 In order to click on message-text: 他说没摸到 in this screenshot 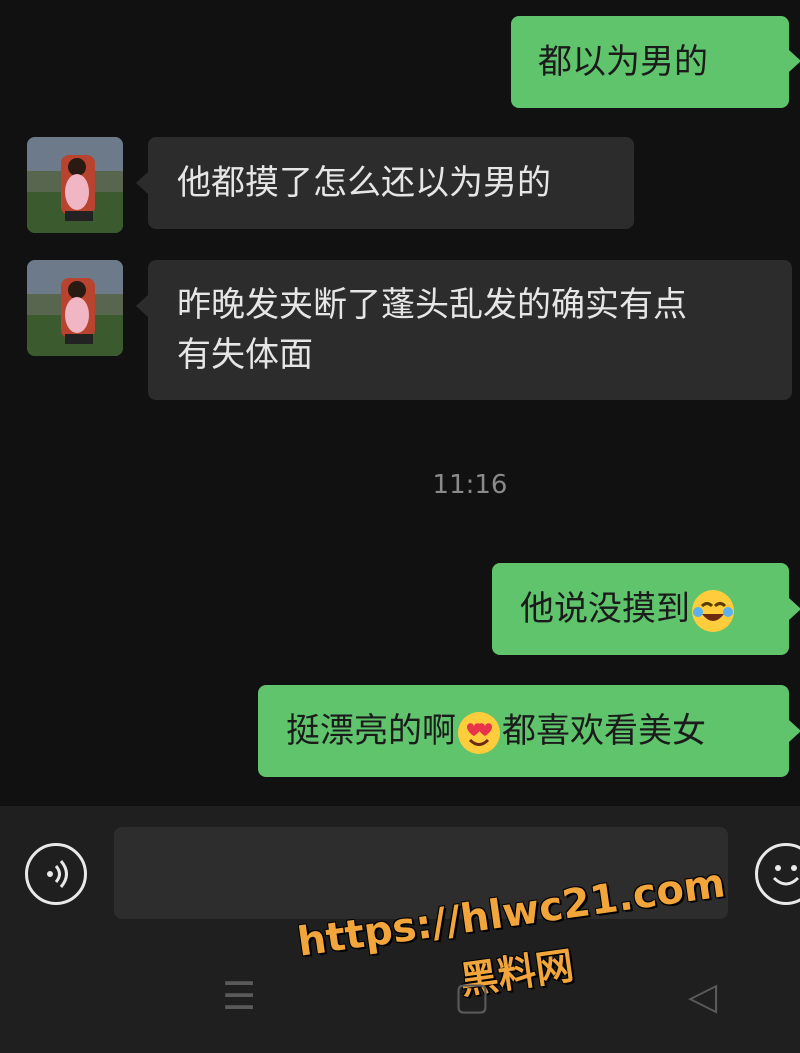, I will do `click(605, 609)`.